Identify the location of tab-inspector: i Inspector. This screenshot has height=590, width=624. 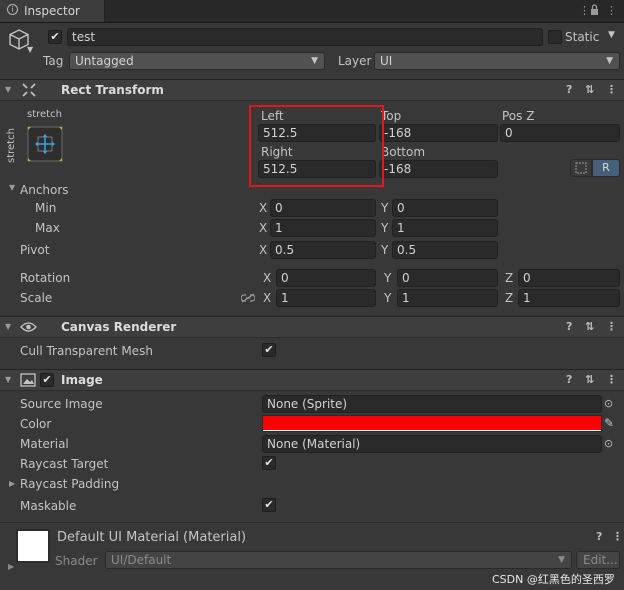
(52, 11).